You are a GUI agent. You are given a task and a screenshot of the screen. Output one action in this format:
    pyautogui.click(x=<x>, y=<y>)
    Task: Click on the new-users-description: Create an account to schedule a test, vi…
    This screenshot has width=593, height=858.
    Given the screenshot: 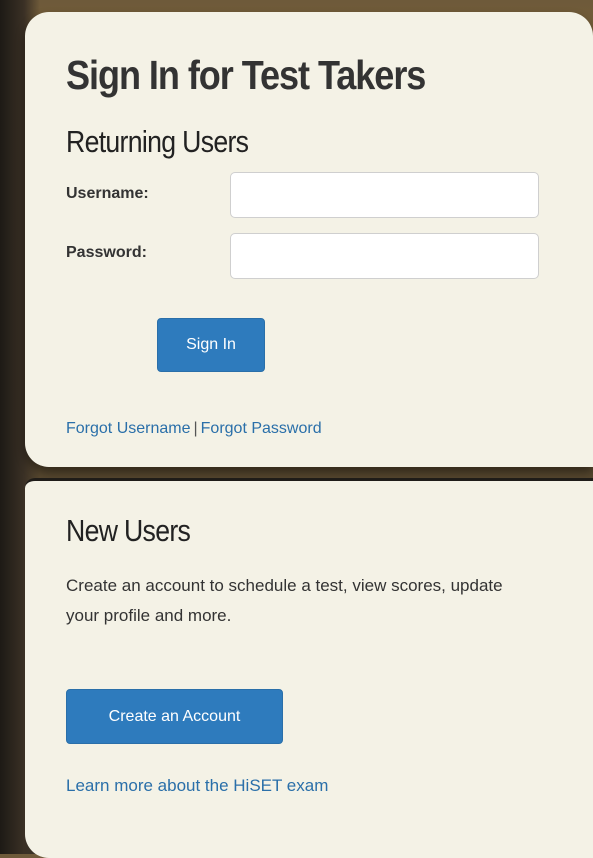 What is the action you would take?
    pyautogui.click(x=284, y=600)
    